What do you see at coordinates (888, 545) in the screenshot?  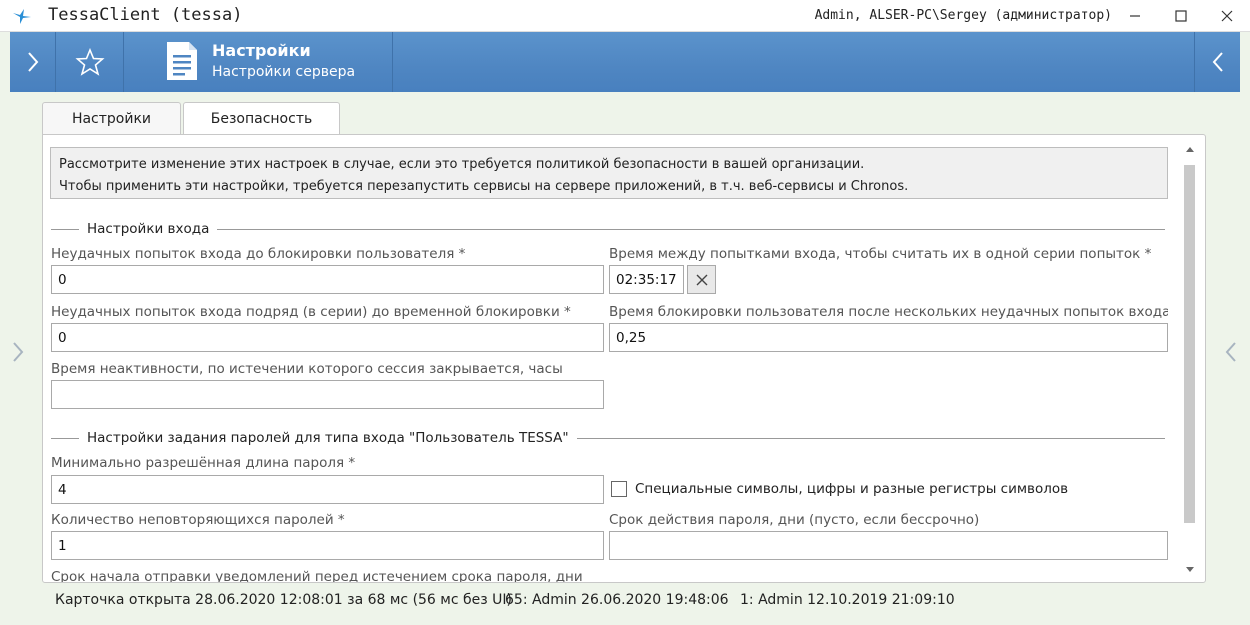 I see `expiry-input` at bounding box center [888, 545].